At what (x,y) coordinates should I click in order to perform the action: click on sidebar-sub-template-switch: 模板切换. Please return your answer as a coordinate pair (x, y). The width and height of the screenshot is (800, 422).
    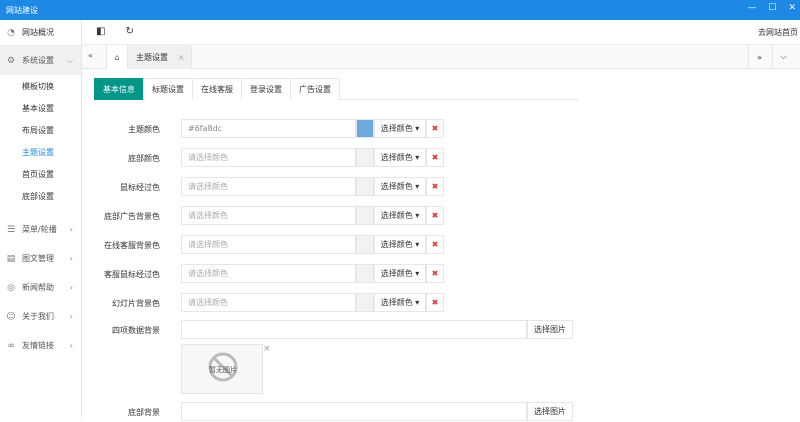
    Looking at the image, I should click on (40, 86).